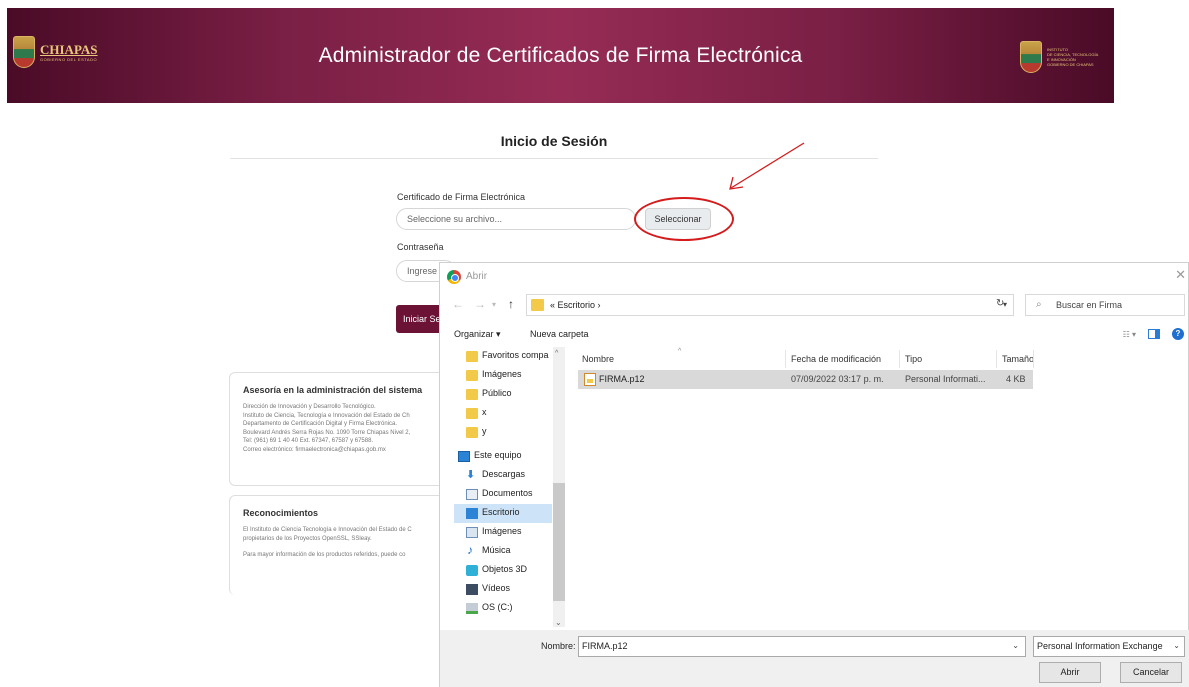  I want to click on nav-item-label: Vídeos, so click(496, 588).